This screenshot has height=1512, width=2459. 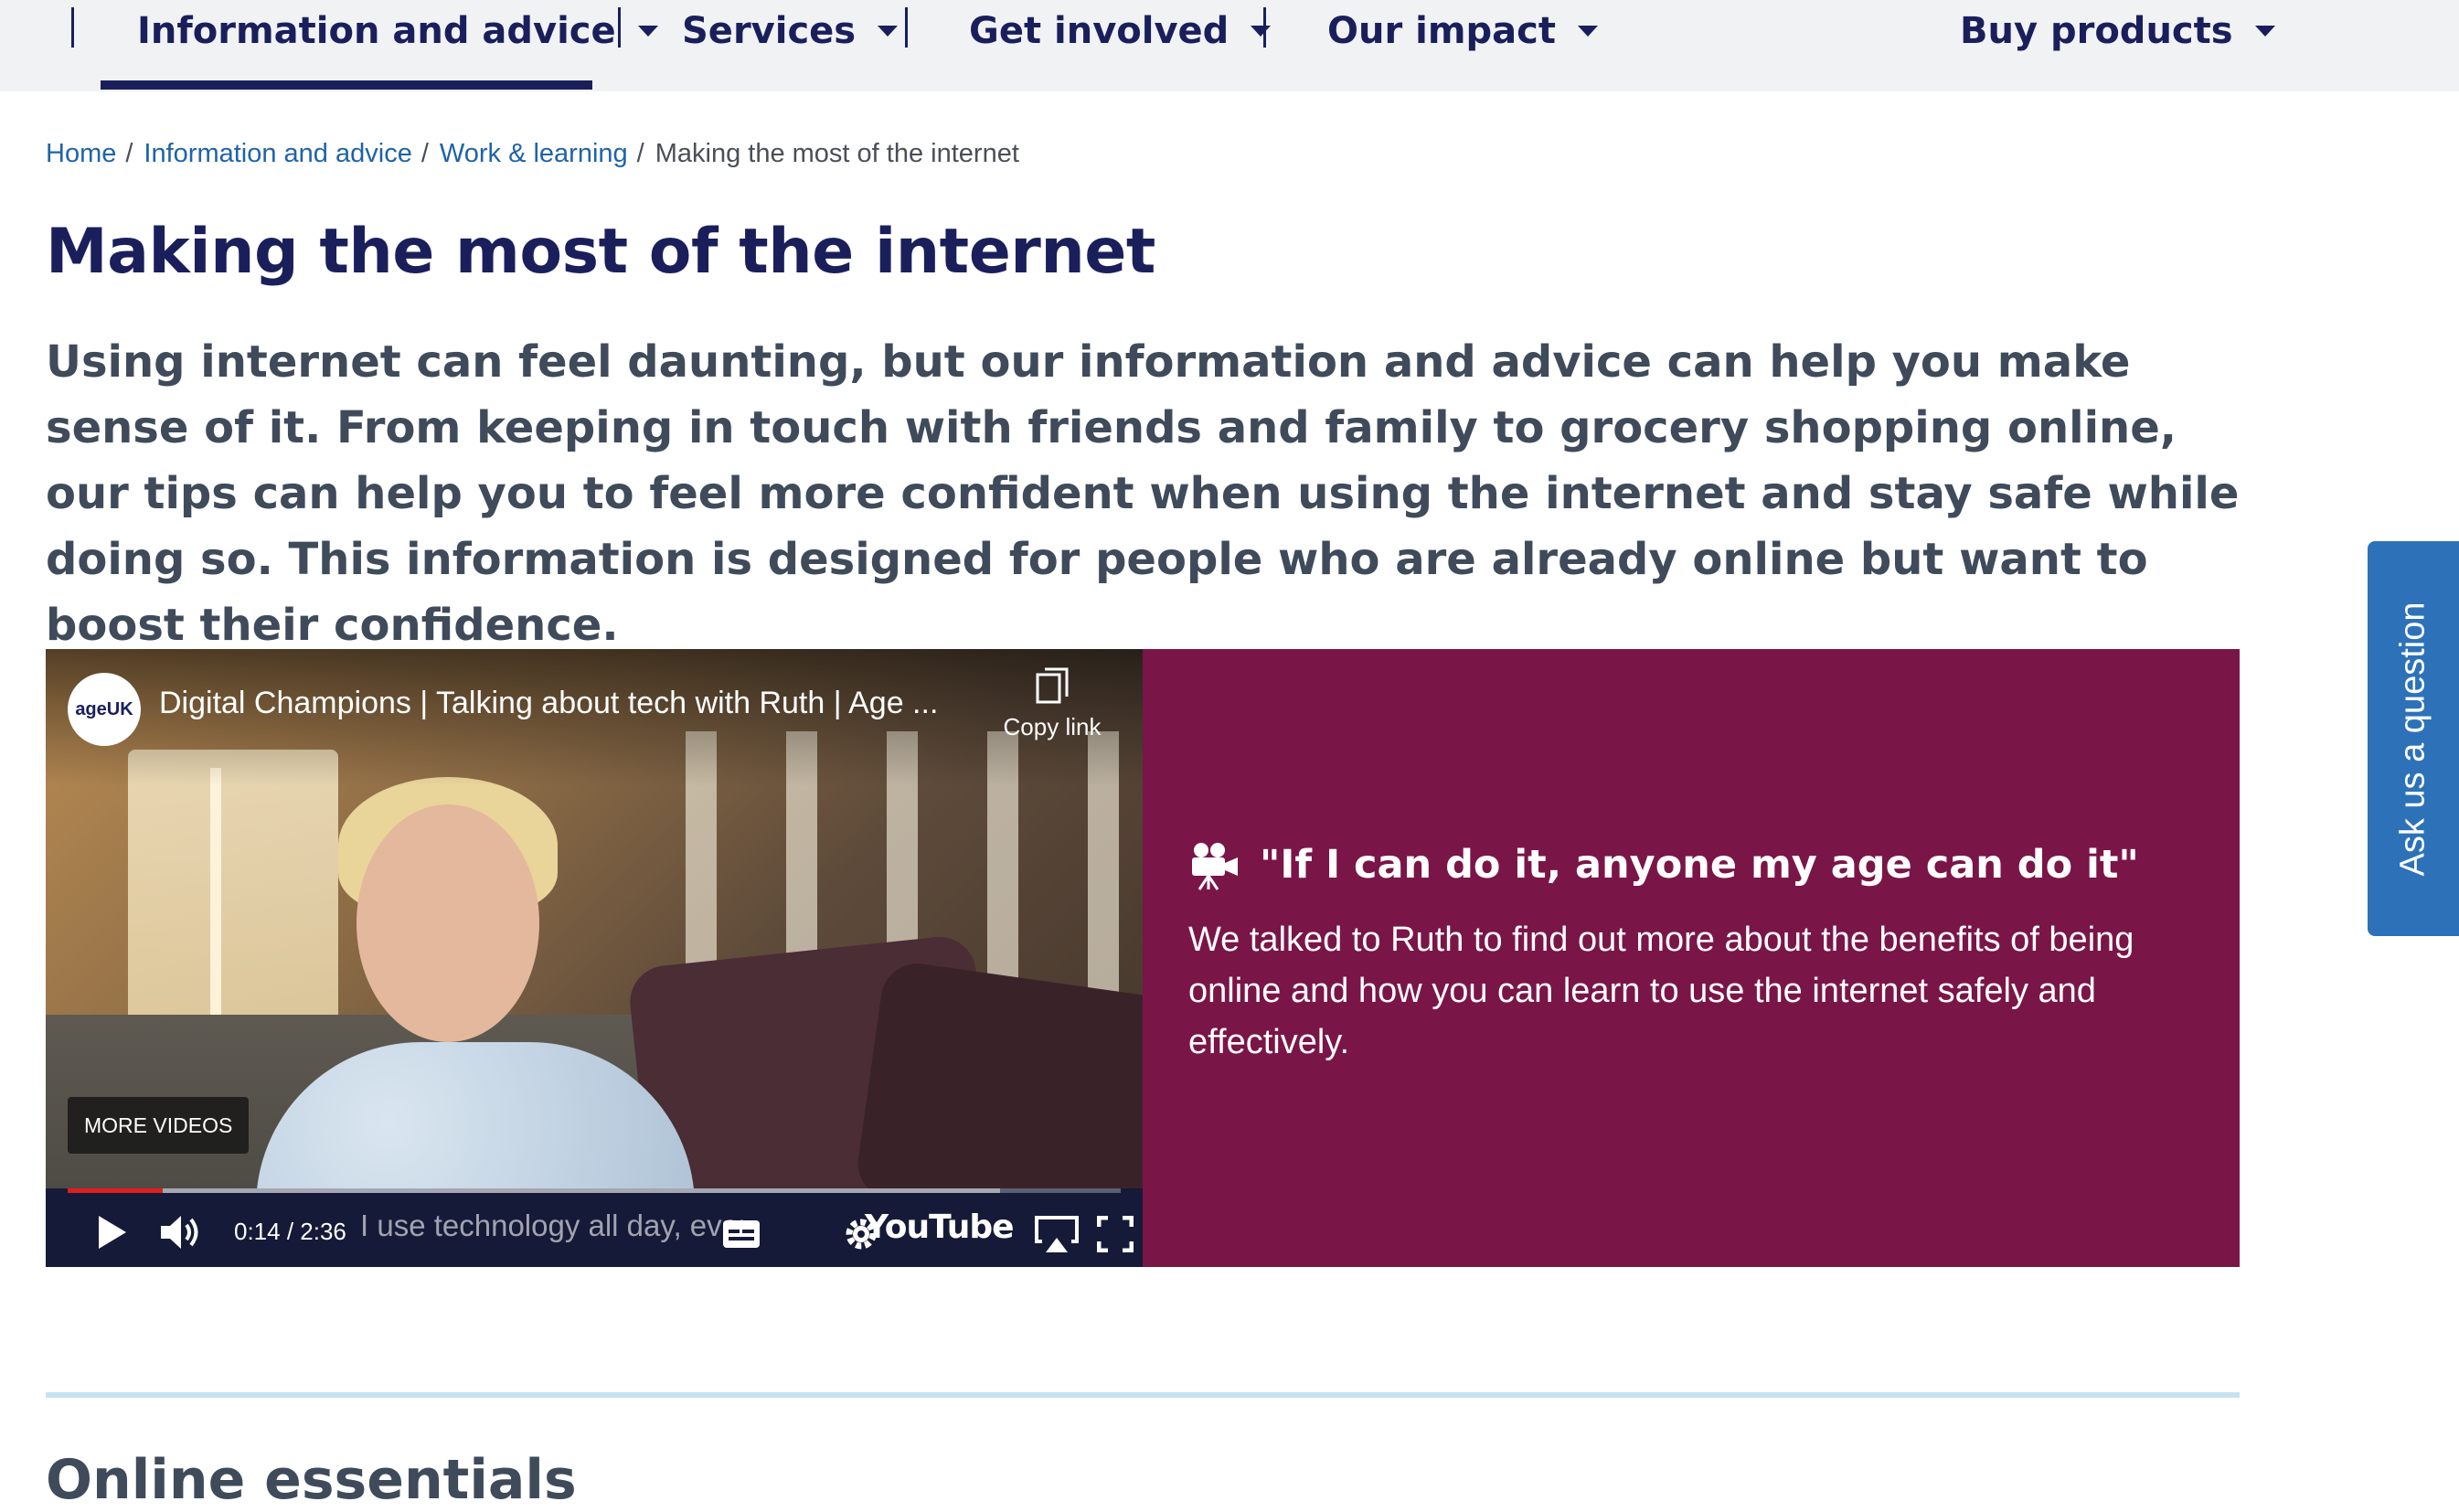 I want to click on video-frame-person-face, so click(x=448, y=923).